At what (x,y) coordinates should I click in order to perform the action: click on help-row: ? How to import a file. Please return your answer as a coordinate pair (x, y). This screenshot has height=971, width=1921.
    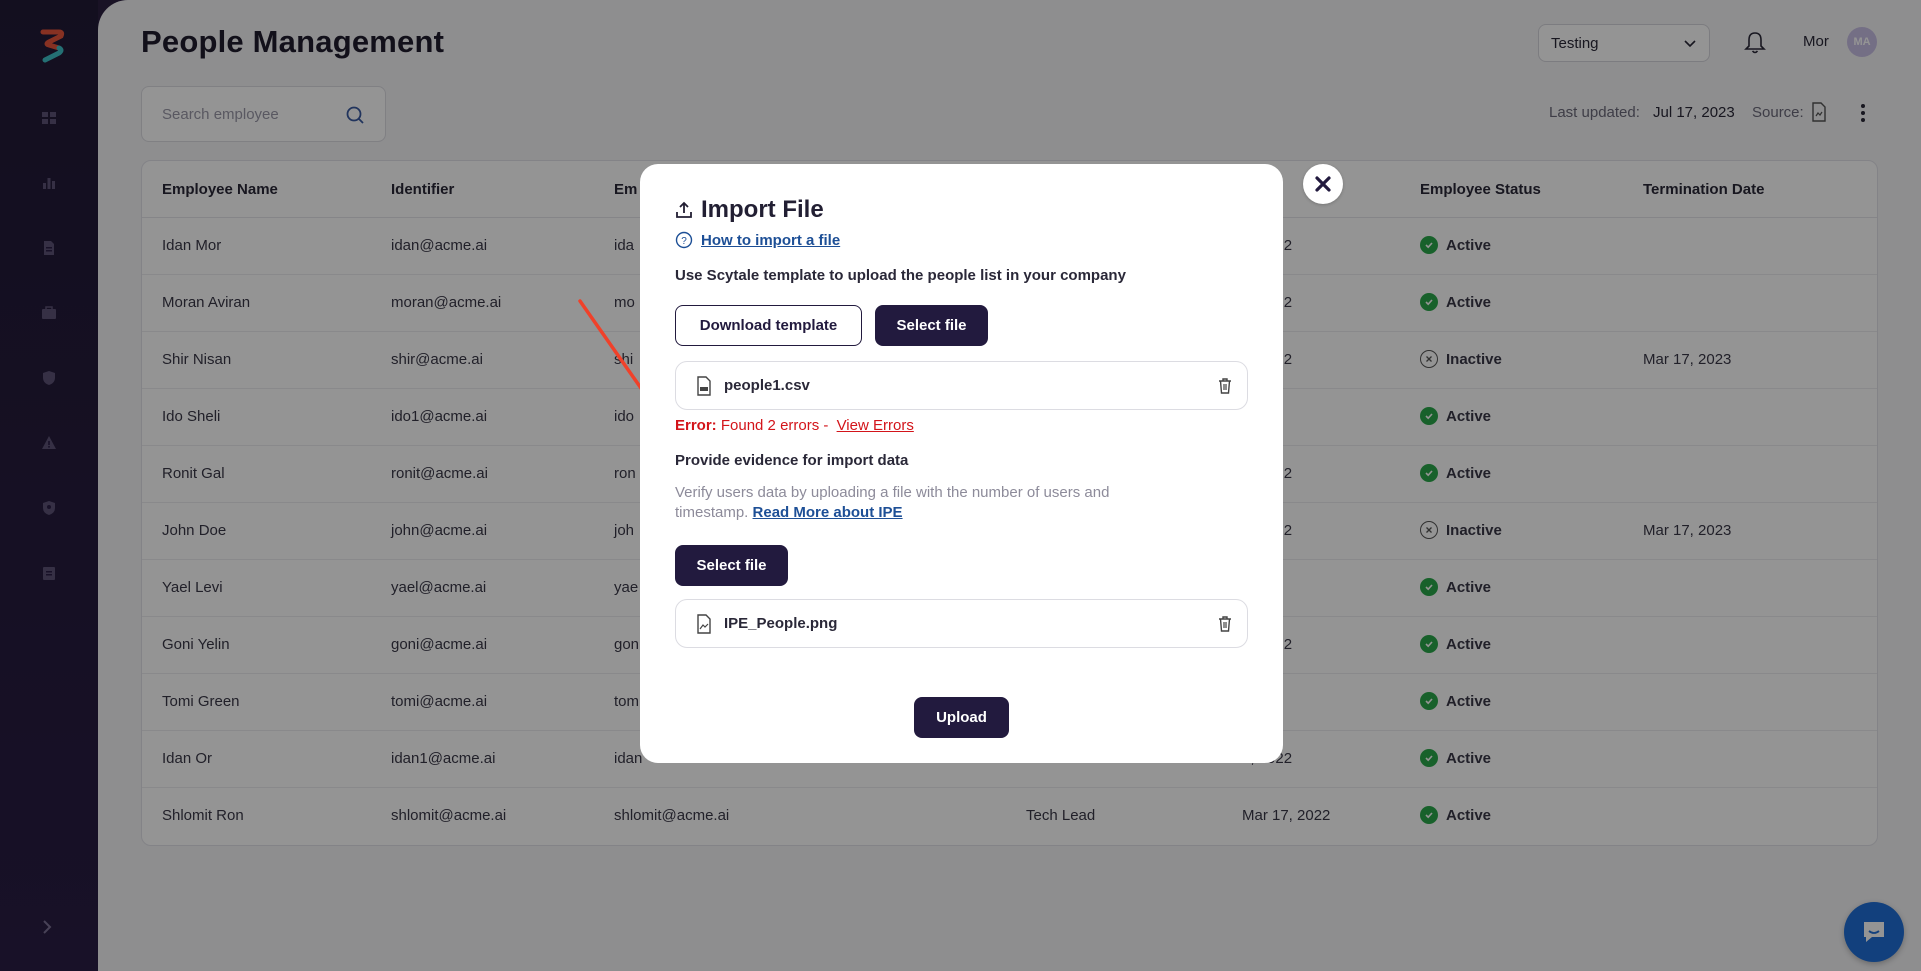
    Looking at the image, I should click on (757, 240).